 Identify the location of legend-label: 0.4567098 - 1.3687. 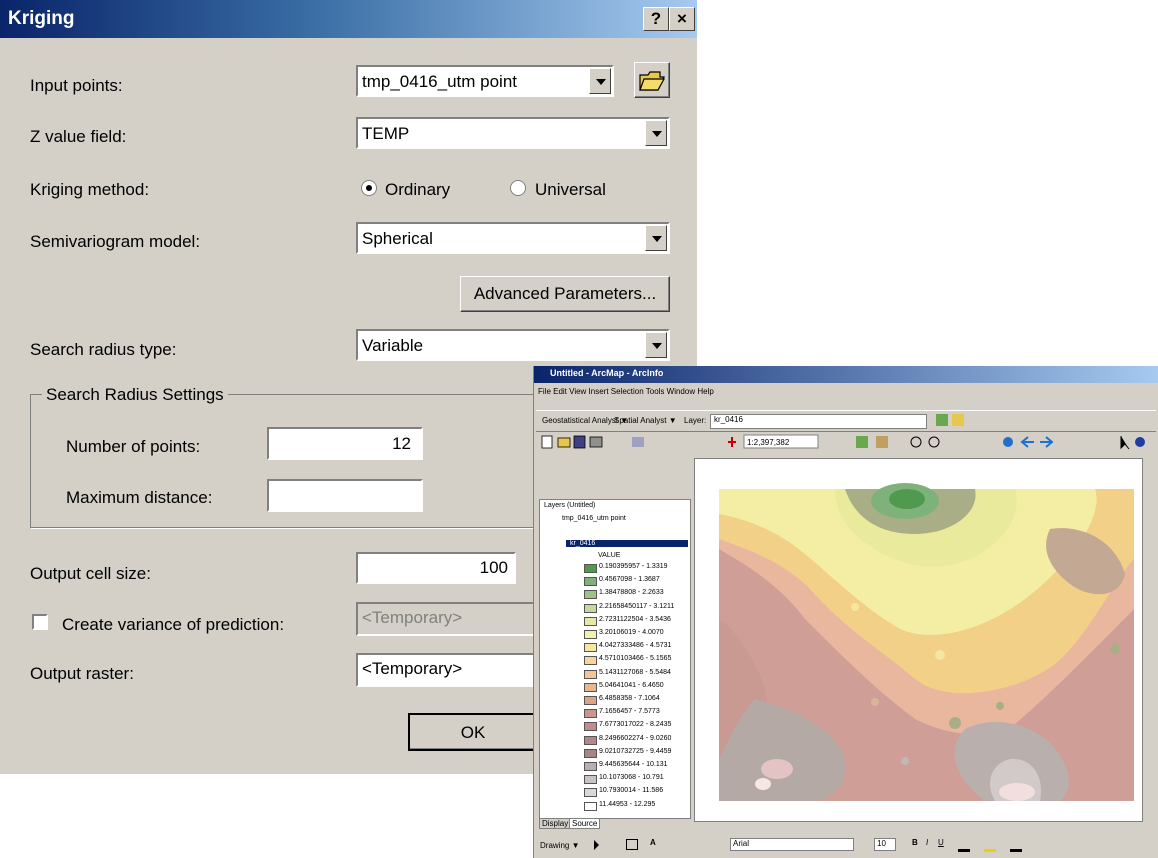
(629, 580).